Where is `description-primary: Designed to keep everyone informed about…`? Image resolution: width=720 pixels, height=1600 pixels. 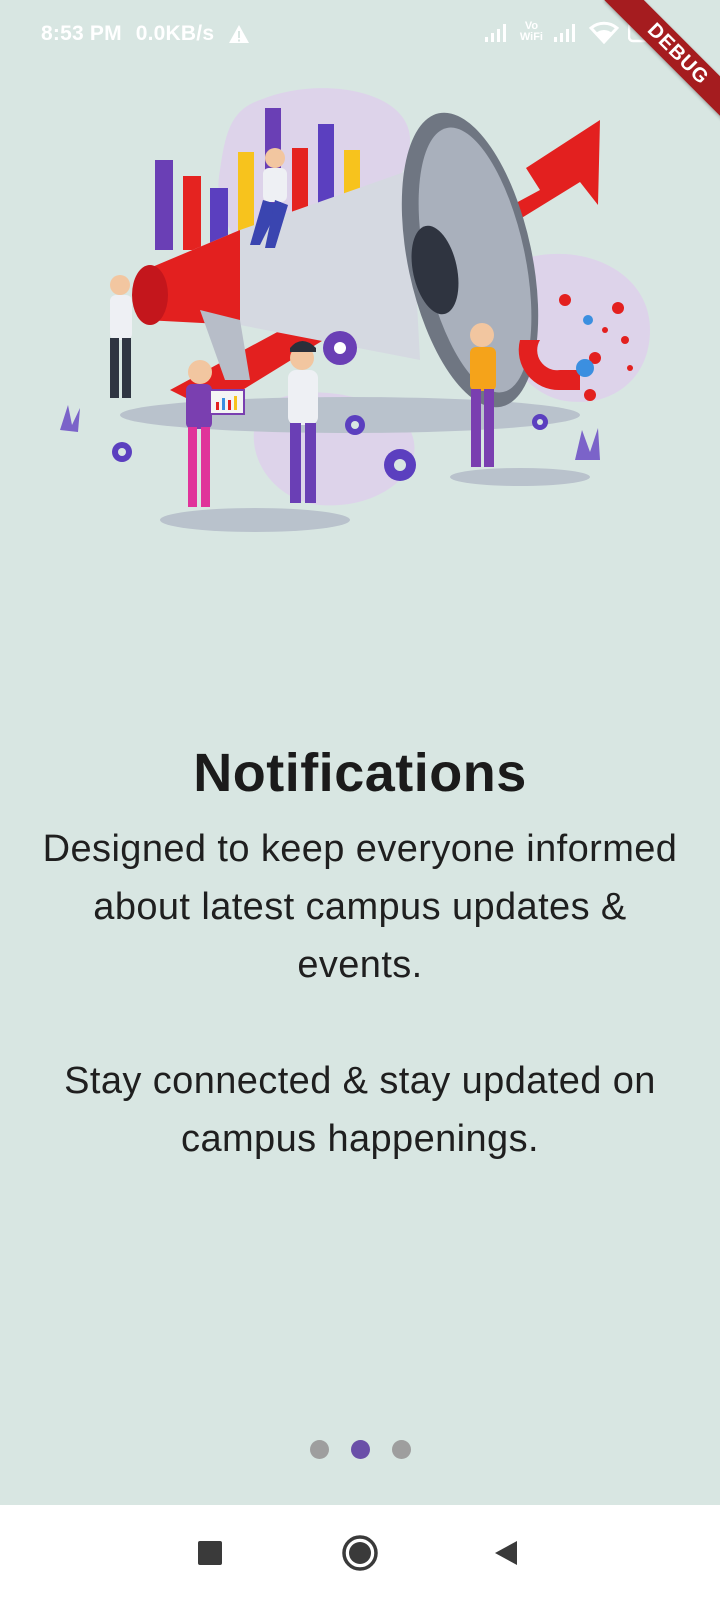 description-primary: Designed to keep everyone informed about… is located at coordinates (360, 907).